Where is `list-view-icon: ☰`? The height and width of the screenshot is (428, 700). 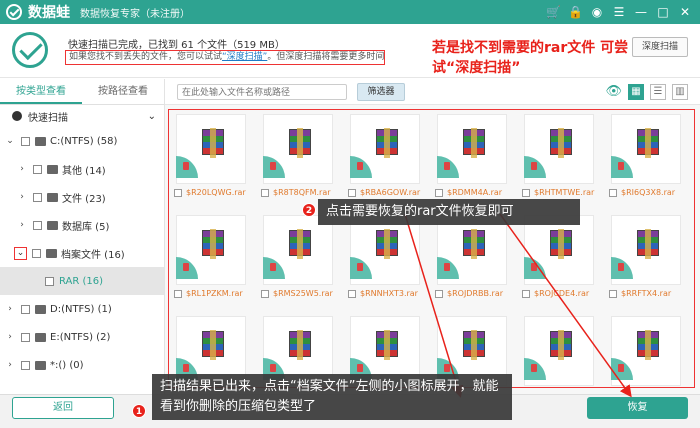
list-view-icon: ☰ is located at coordinates (658, 91).